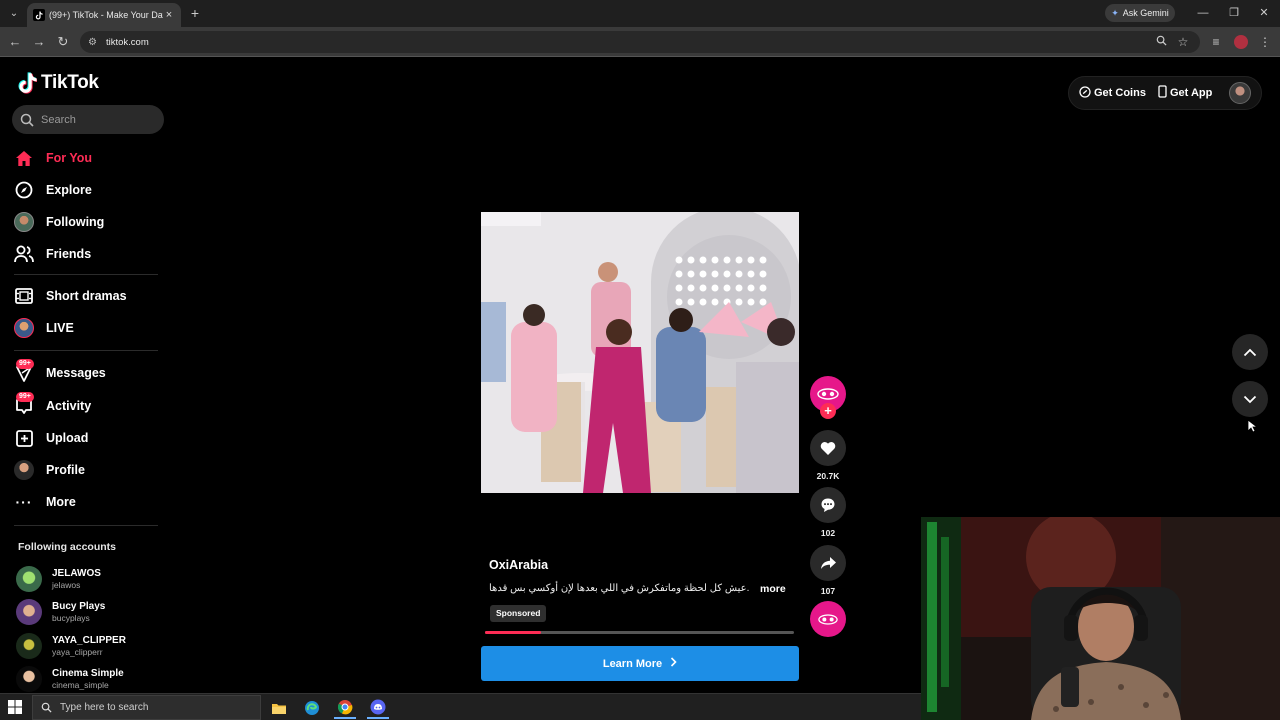  I want to click on tab-close-icon: ×, so click(169, 15).